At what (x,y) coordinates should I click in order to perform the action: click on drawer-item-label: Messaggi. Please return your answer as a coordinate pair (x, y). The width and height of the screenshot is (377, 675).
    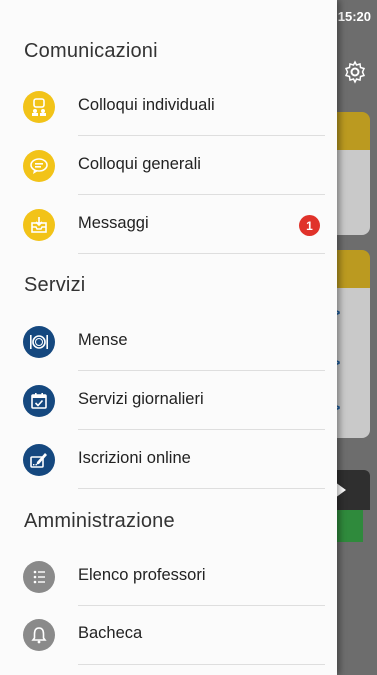
    Looking at the image, I should click on (113, 223).